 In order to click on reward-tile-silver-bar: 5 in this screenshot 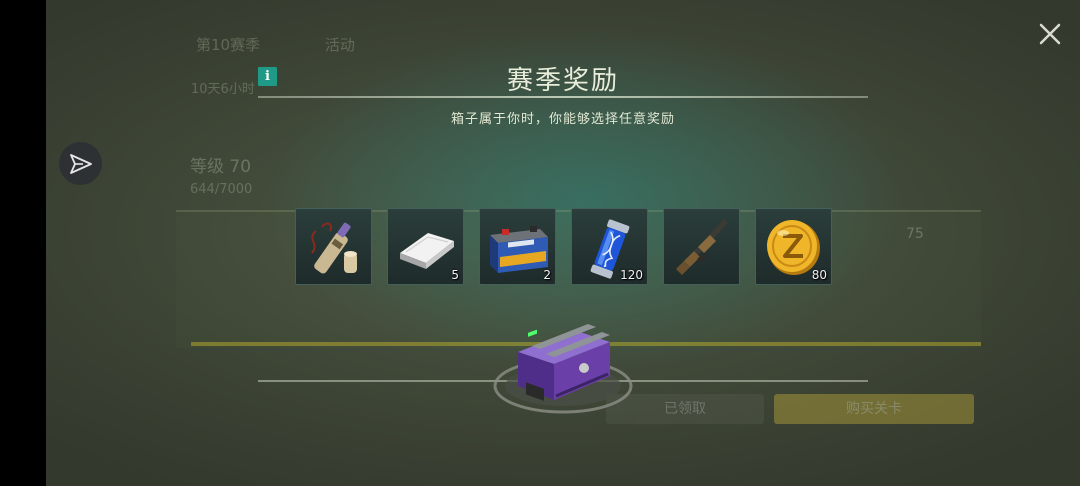, I will do `click(425, 246)`.